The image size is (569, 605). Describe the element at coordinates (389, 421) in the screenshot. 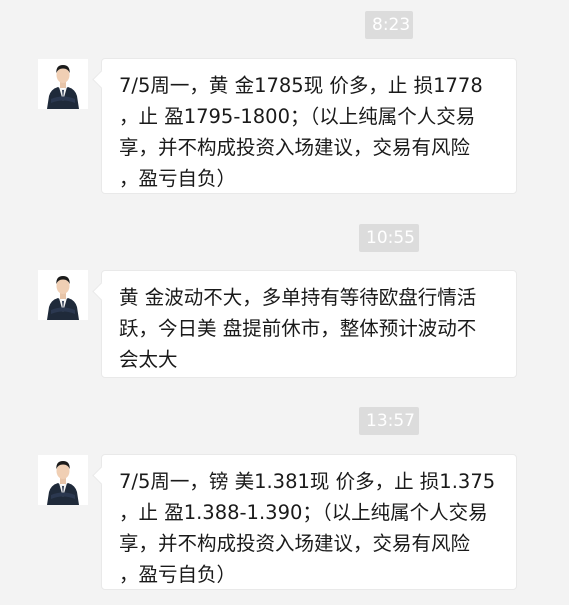

I see `timestamp: 13:57` at that location.